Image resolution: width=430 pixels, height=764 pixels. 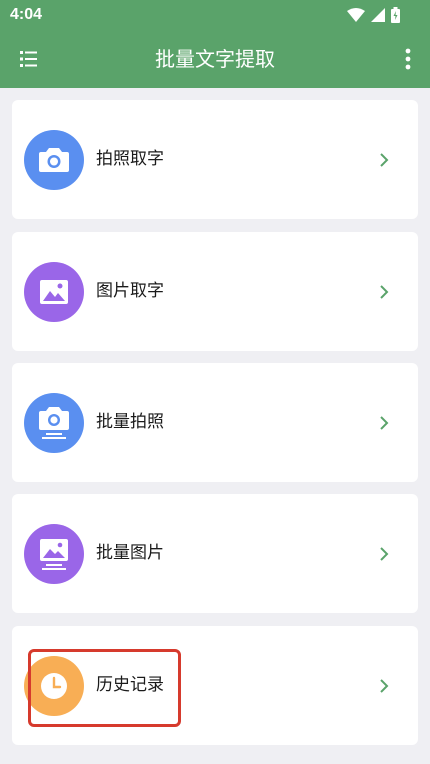 What do you see at coordinates (215, 553) in the screenshot?
I see `menu-item-batch-image: 批量图片` at bounding box center [215, 553].